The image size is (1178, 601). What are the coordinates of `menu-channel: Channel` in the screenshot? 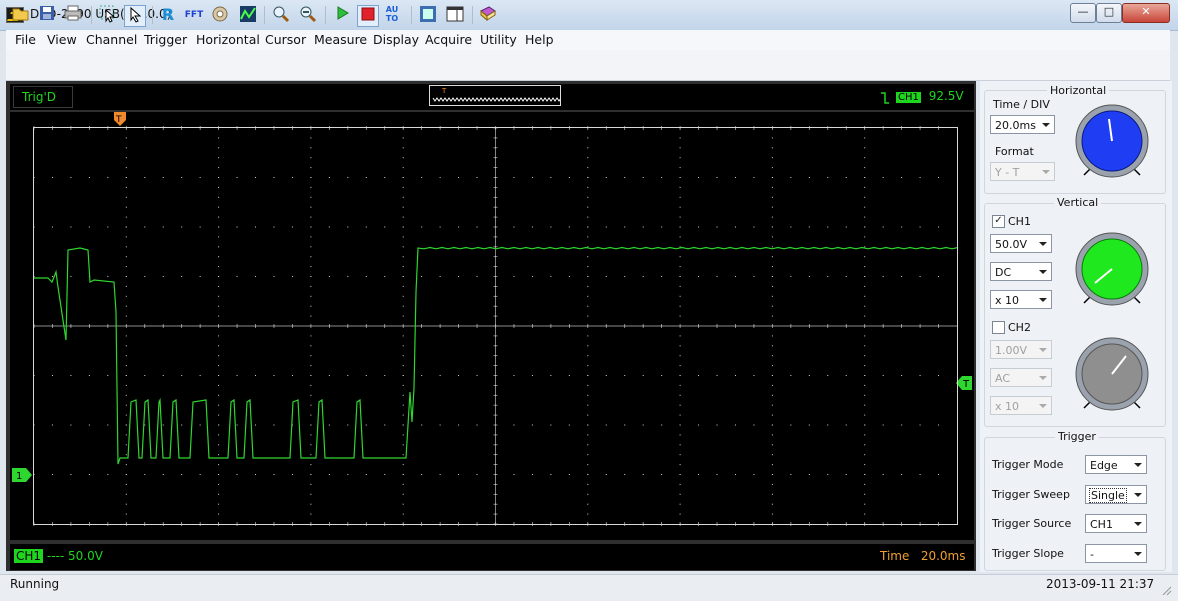 It's located at (111, 39).